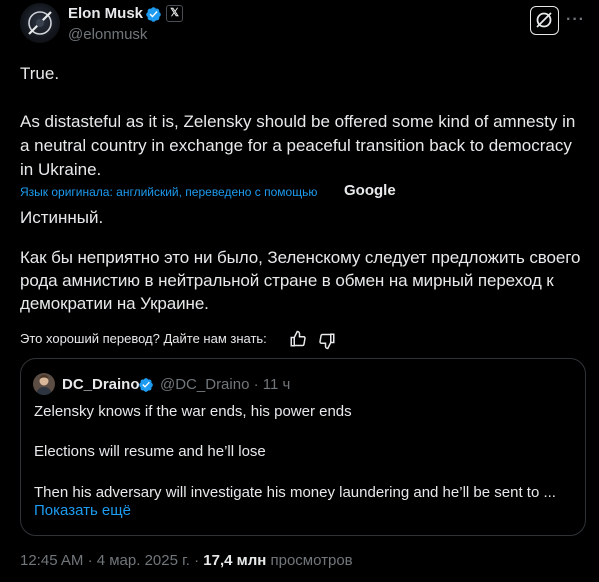  I want to click on post-time: 12:45 AM, so click(51, 560).